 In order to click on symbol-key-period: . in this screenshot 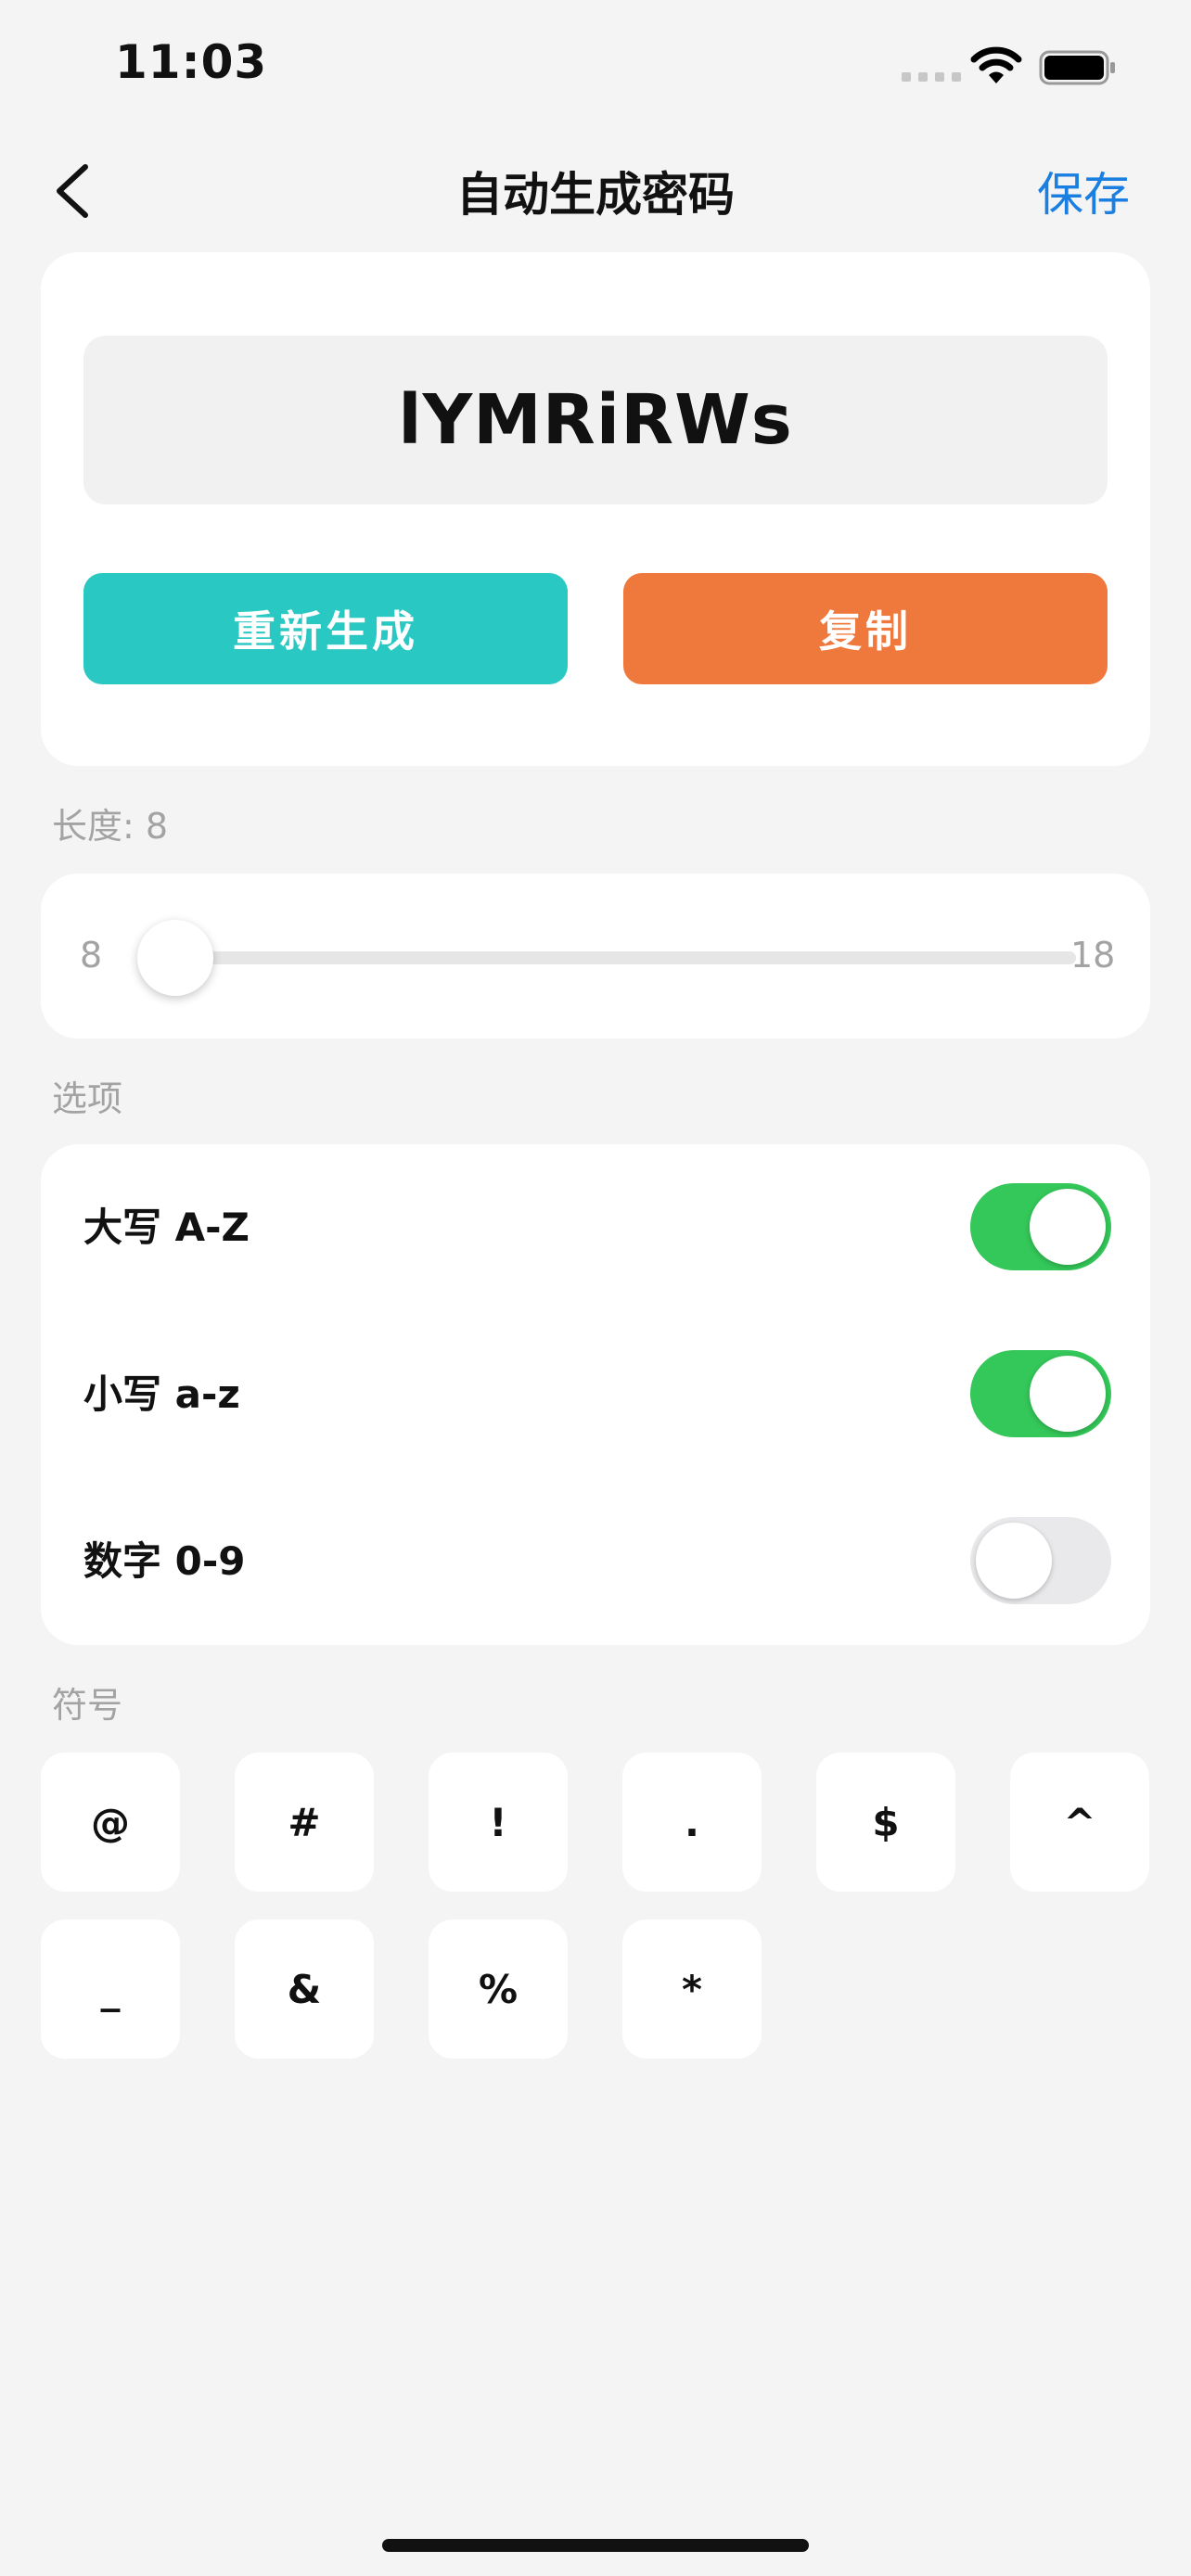, I will do `click(692, 1822)`.